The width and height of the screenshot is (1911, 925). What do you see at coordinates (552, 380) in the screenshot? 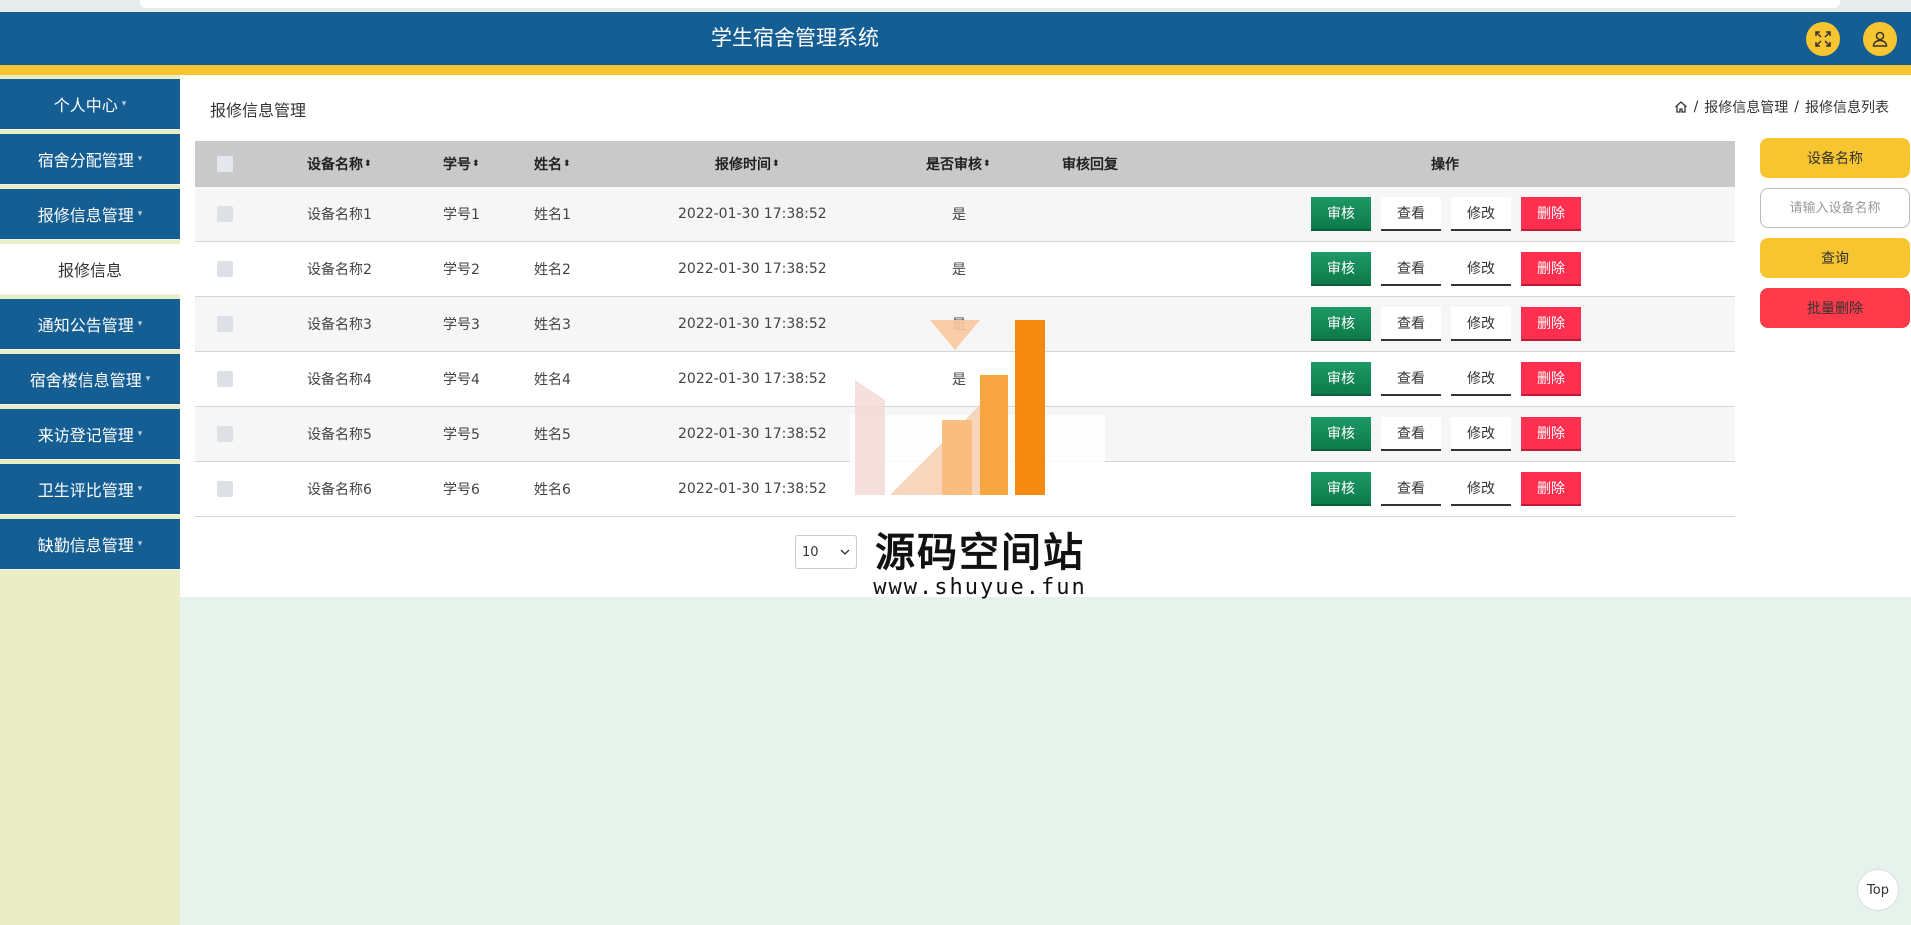
I see `cell-student-name: 姓名4` at bounding box center [552, 380].